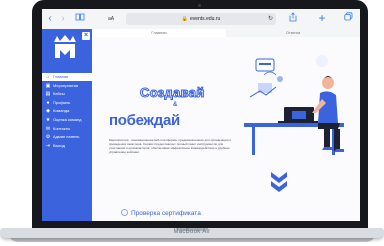  What do you see at coordinates (144, 120) in the screenshot?
I see `hero-title-win: побеждай` at bounding box center [144, 120].